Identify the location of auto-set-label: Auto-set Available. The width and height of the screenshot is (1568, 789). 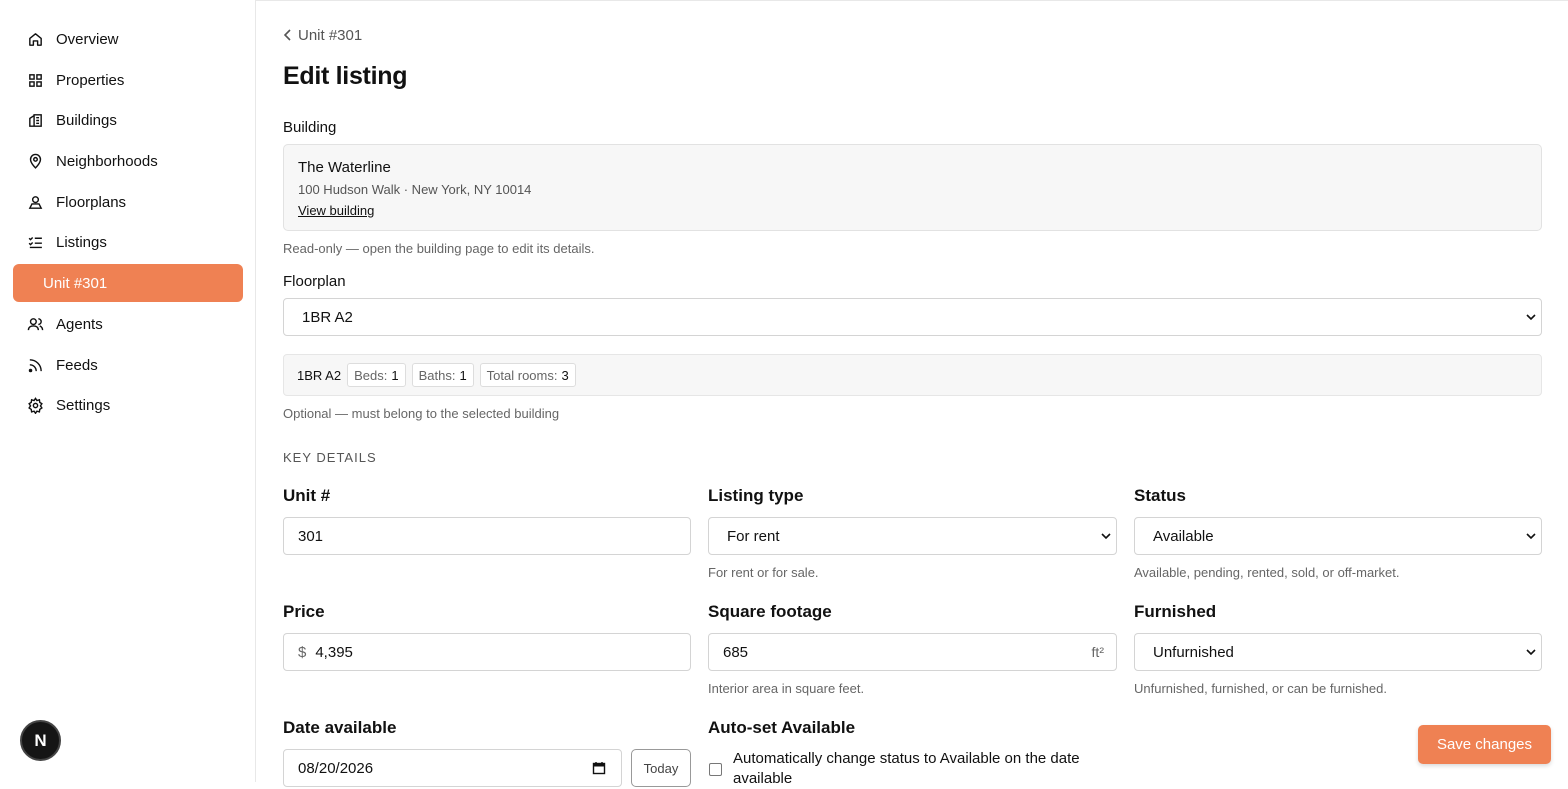
(782, 727).